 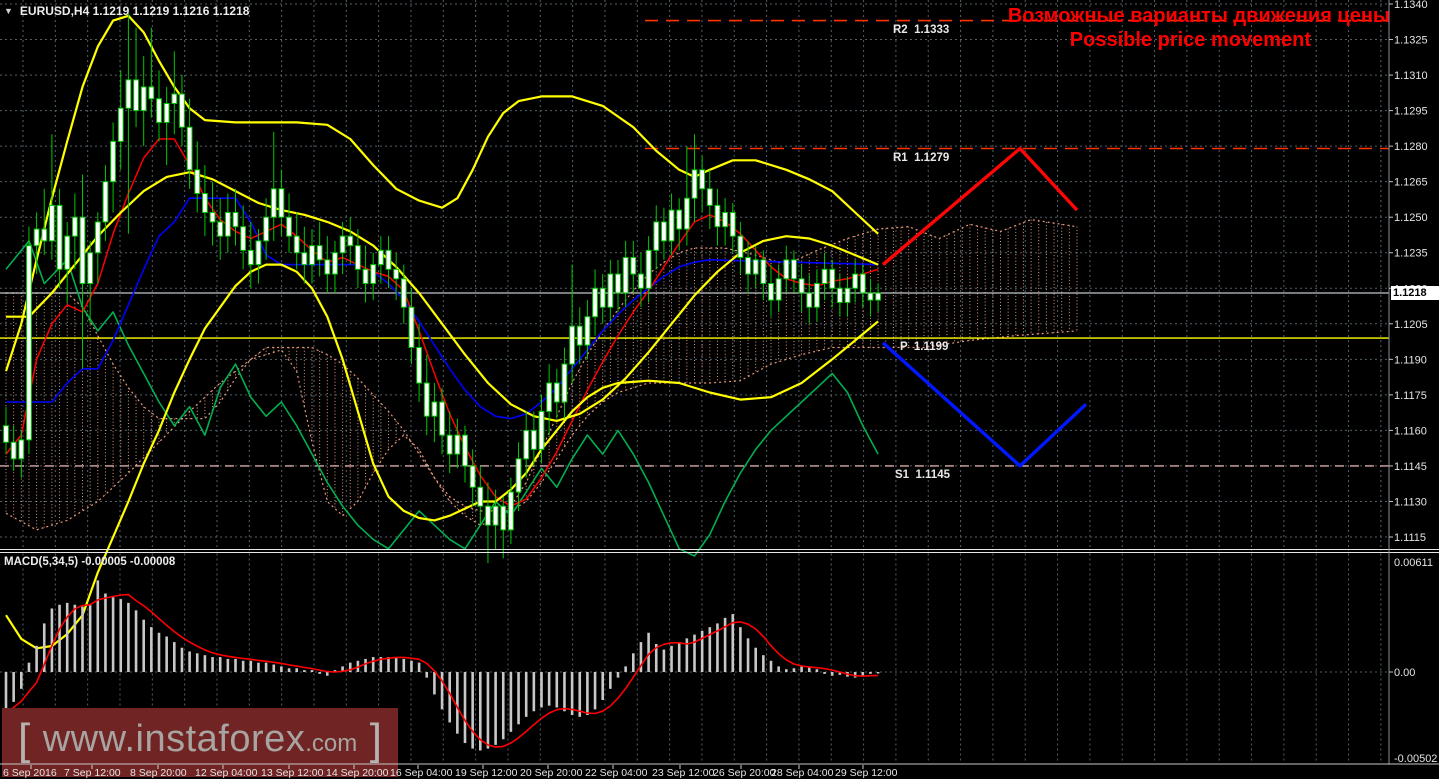 What do you see at coordinates (866, 773) in the screenshot?
I see `svg-text: 29 Sep 12:00` at bounding box center [866, 773].